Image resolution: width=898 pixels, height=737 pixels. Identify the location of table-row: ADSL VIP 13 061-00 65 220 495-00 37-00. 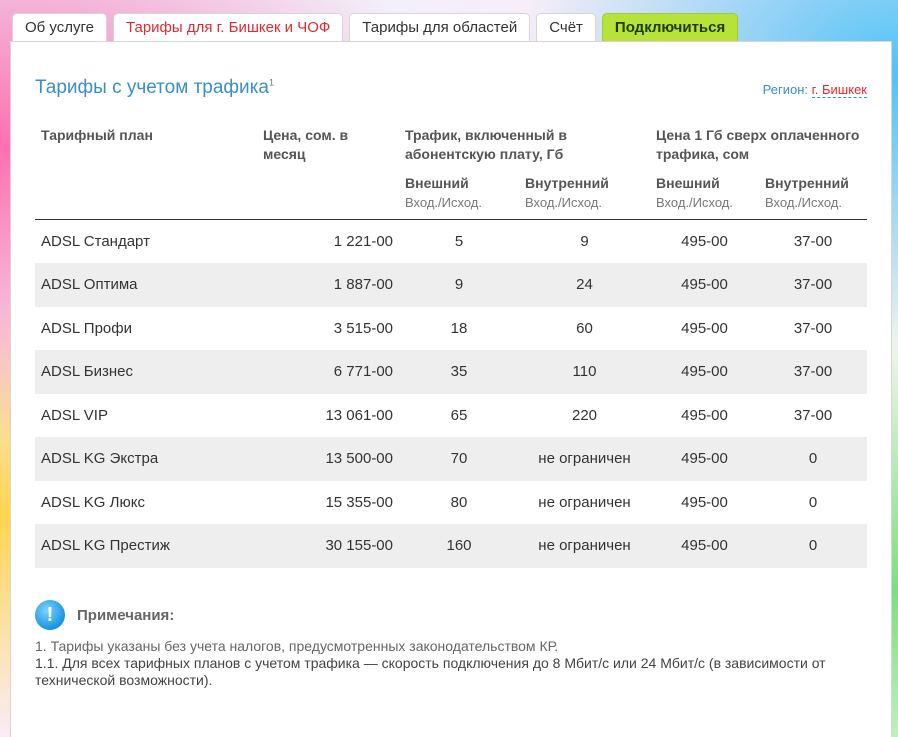
(451, 416).